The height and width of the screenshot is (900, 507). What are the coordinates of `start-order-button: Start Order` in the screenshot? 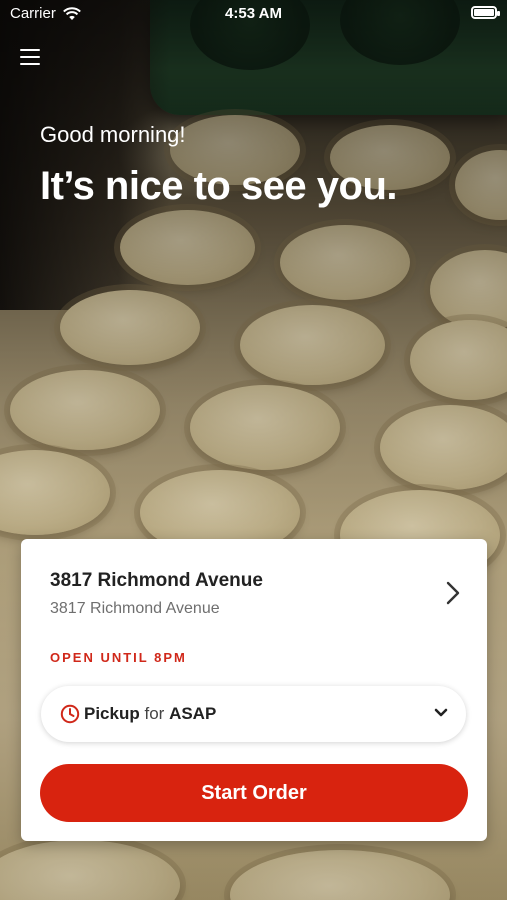 It's located at (254, 793).